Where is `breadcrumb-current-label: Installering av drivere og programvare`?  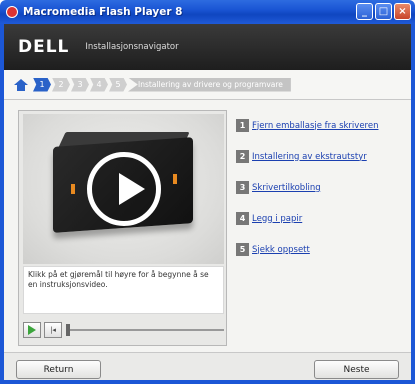
breadcrumb-current-label: Installering av drivere og programvare is located at coordinates (209, 84).